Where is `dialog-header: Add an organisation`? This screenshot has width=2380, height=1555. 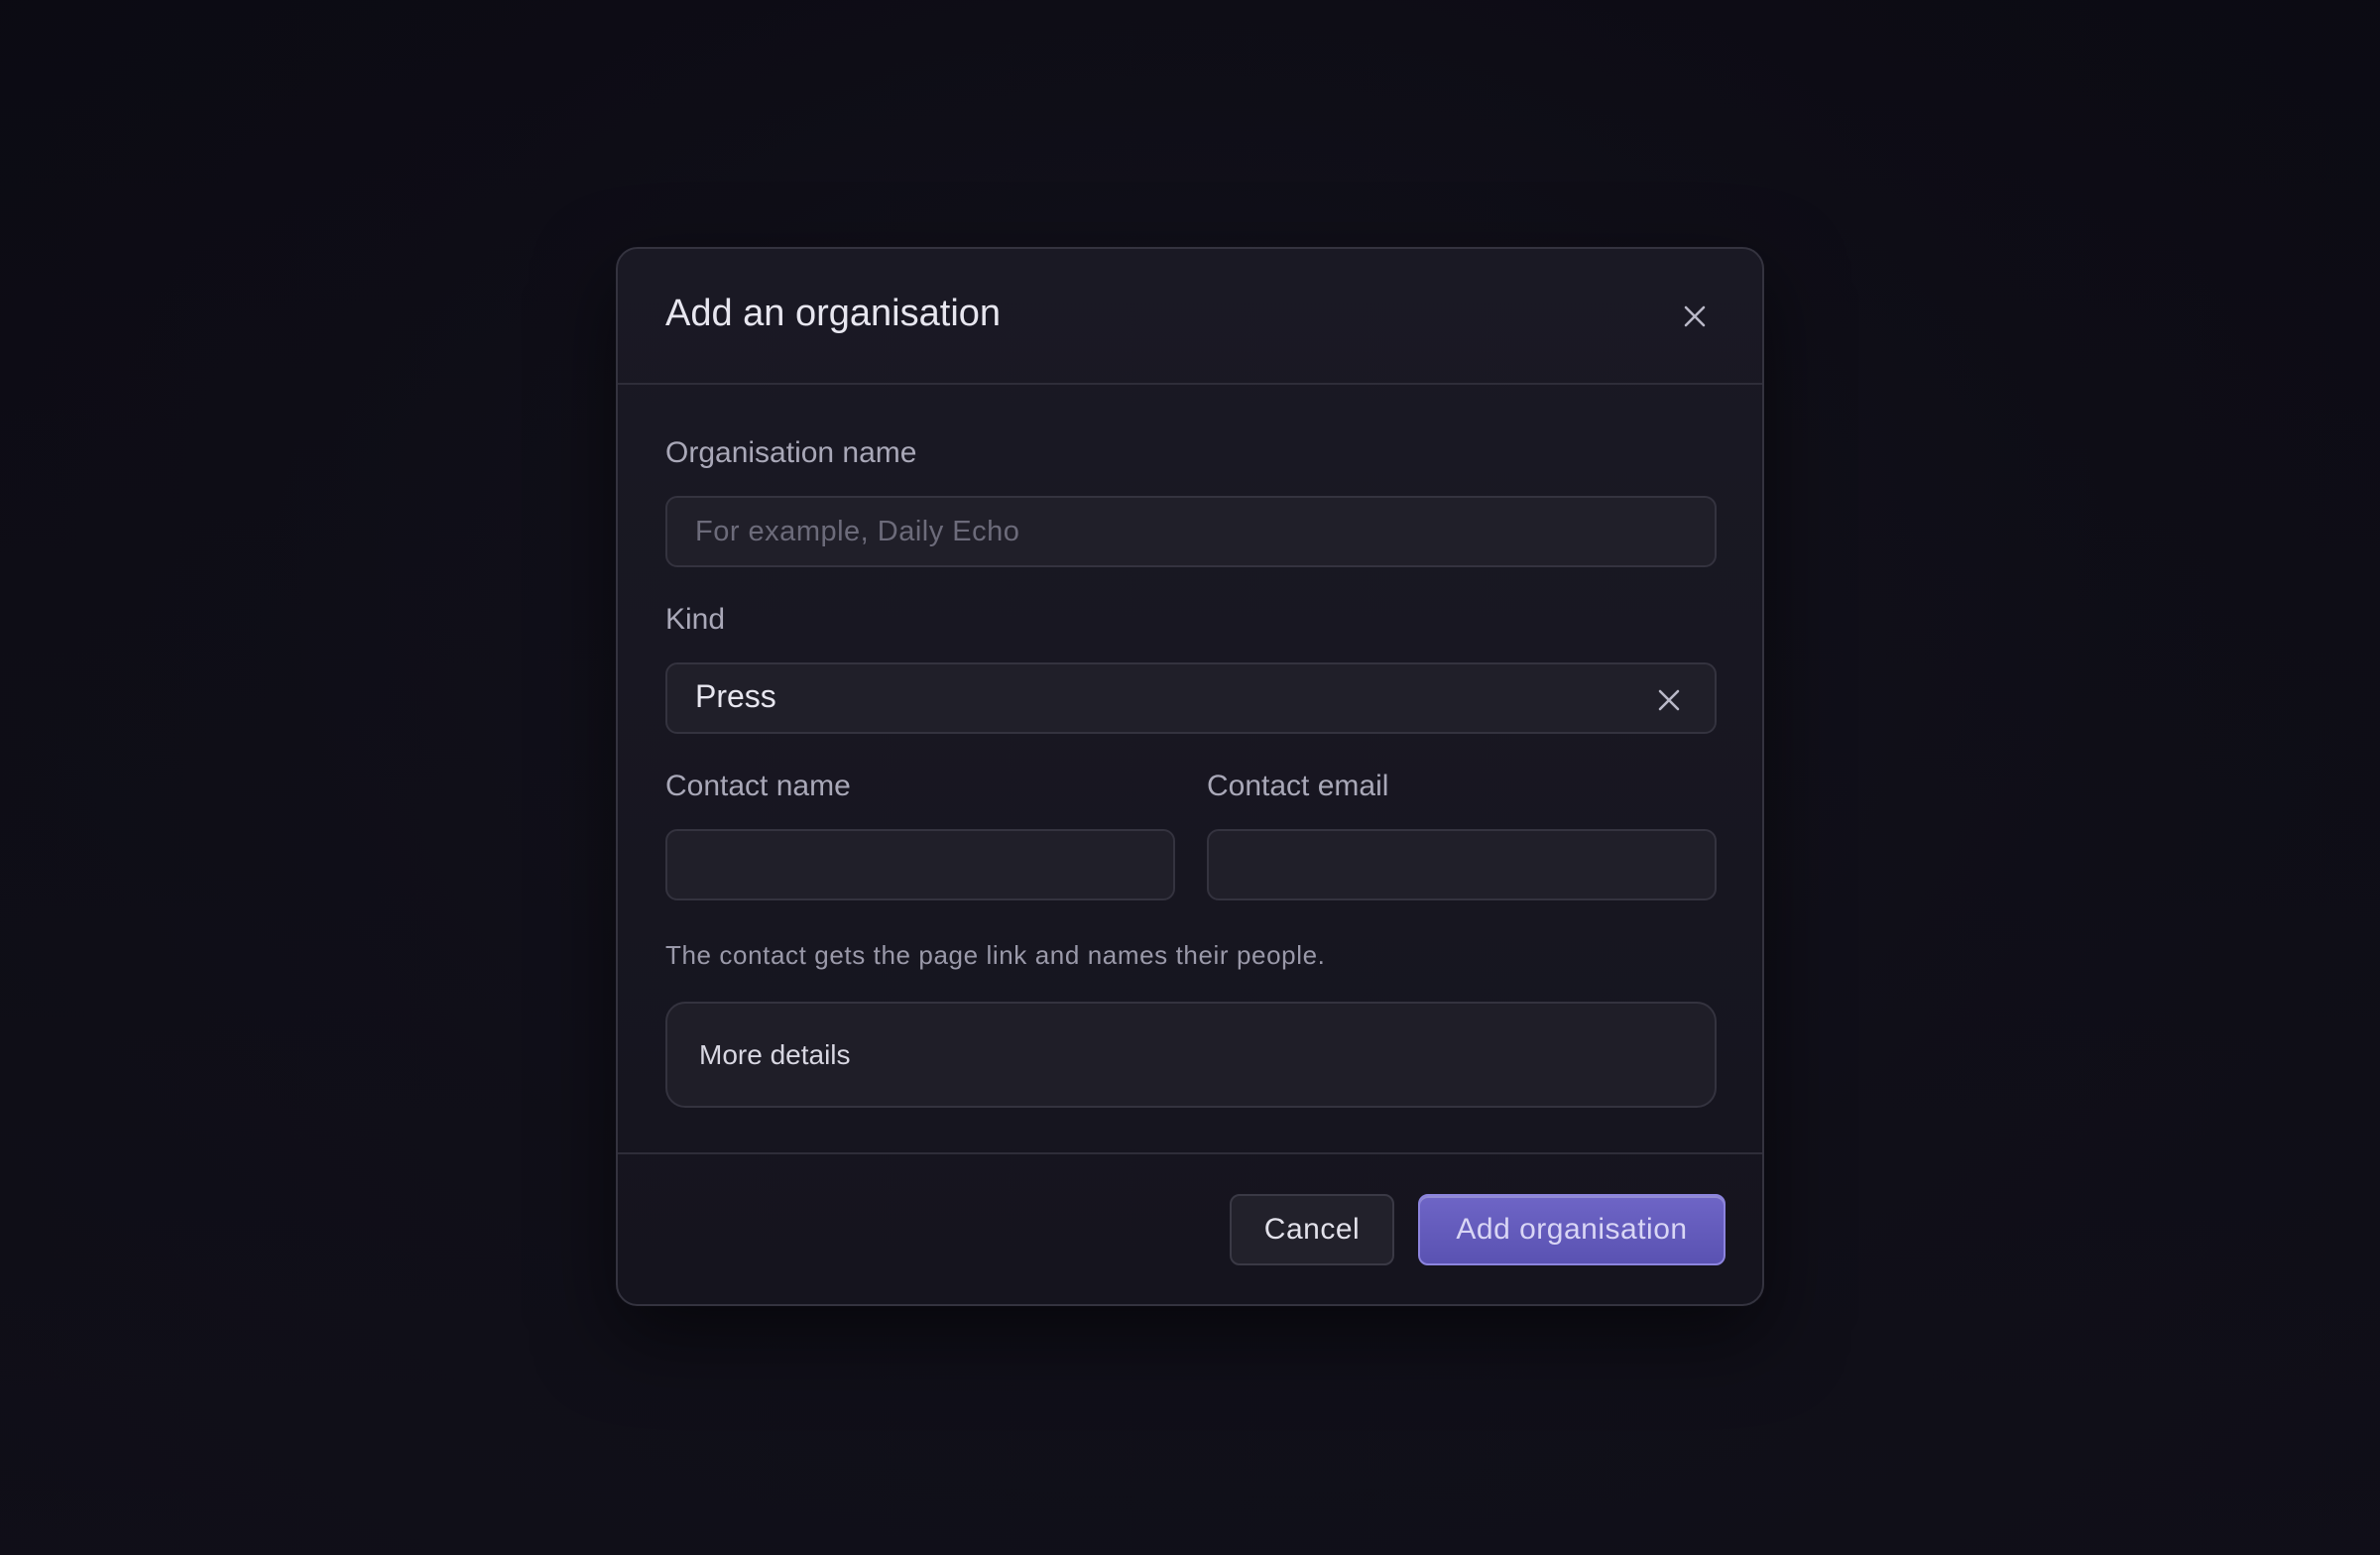
dialog-header: Add an organisation is located at coordinates (1190, 317).